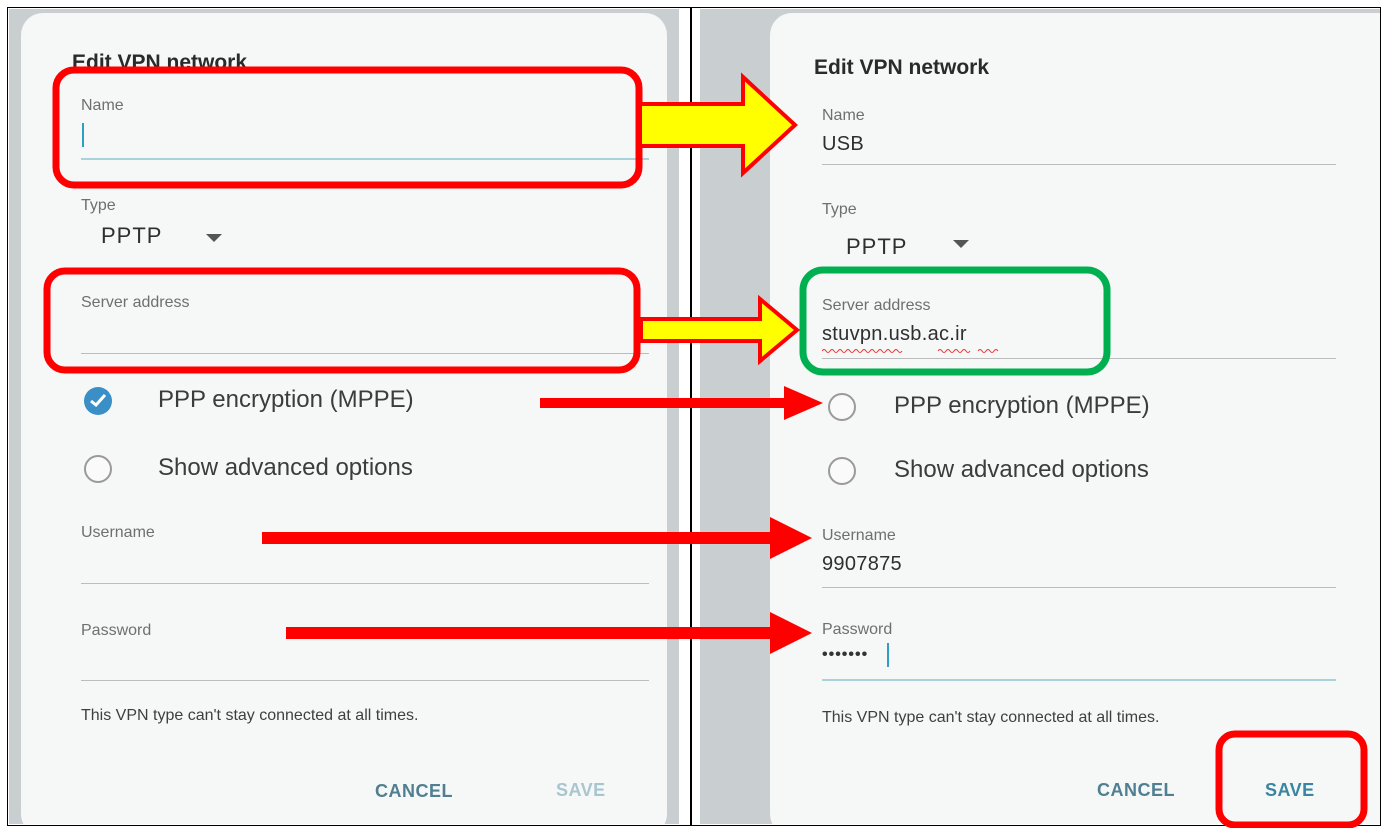 The image size is (1383, 828). Describe the element at coordinates (955, 321) in the screenshot. I see `server-value-highlight-box` at that location.